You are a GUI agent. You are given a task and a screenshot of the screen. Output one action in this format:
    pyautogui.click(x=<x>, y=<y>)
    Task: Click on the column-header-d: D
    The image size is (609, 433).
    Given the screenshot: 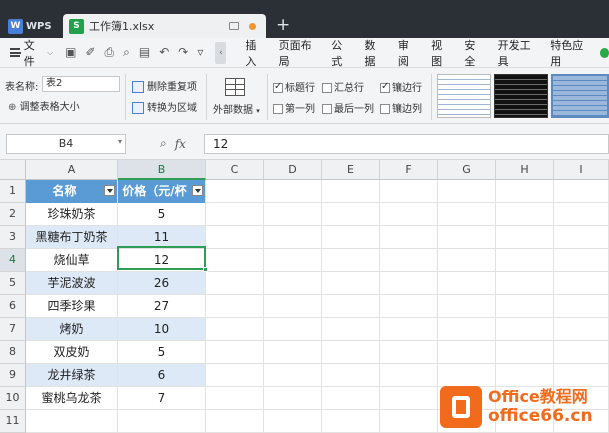 What is the action you would take?
    pyautogui.click(x=293, y=170)
    